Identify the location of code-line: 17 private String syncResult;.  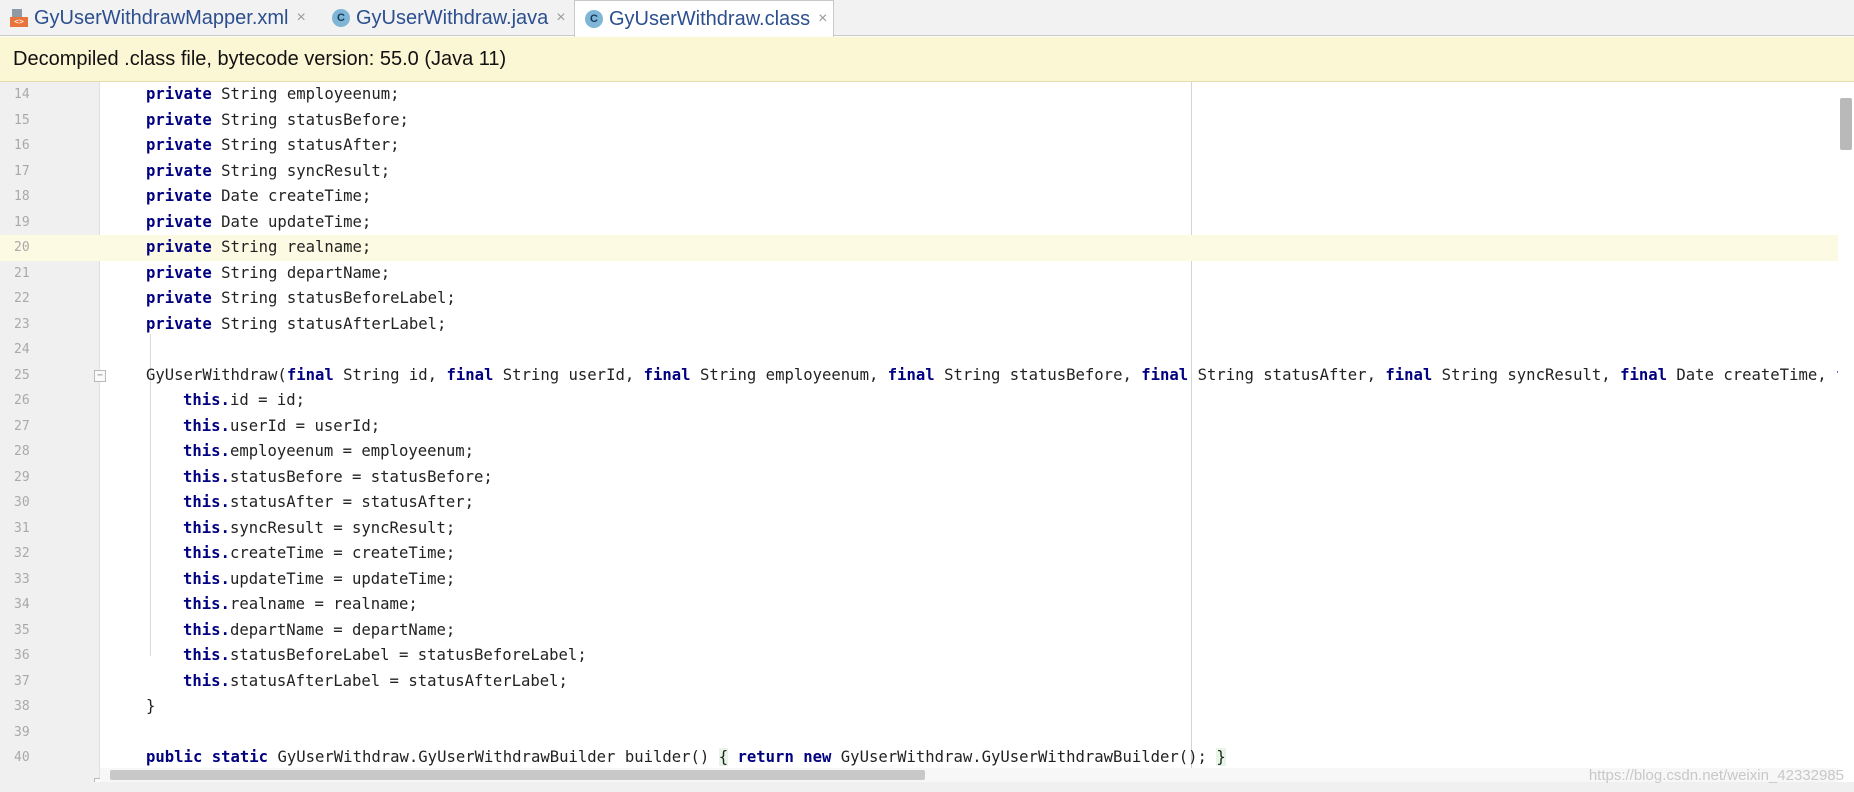
(927, 172).